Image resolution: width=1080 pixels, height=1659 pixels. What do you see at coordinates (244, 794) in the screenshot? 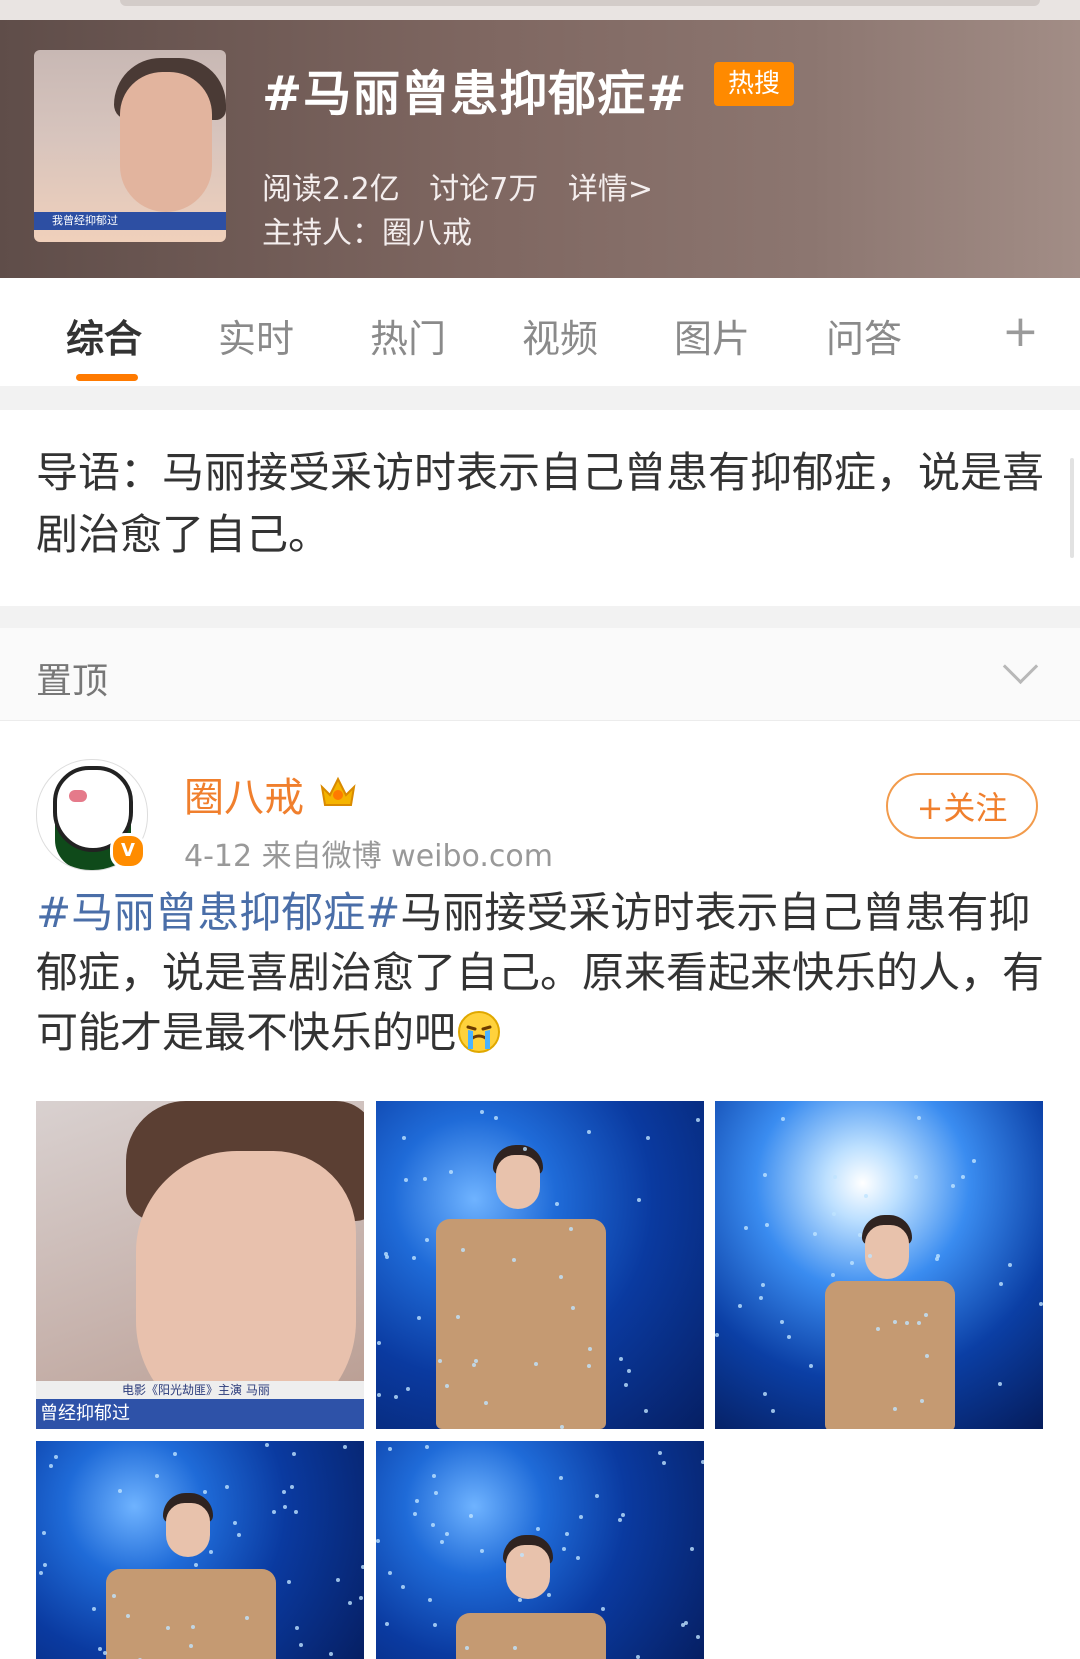
I see `author-name: 圈八戒` at bounding box center [244, 794].